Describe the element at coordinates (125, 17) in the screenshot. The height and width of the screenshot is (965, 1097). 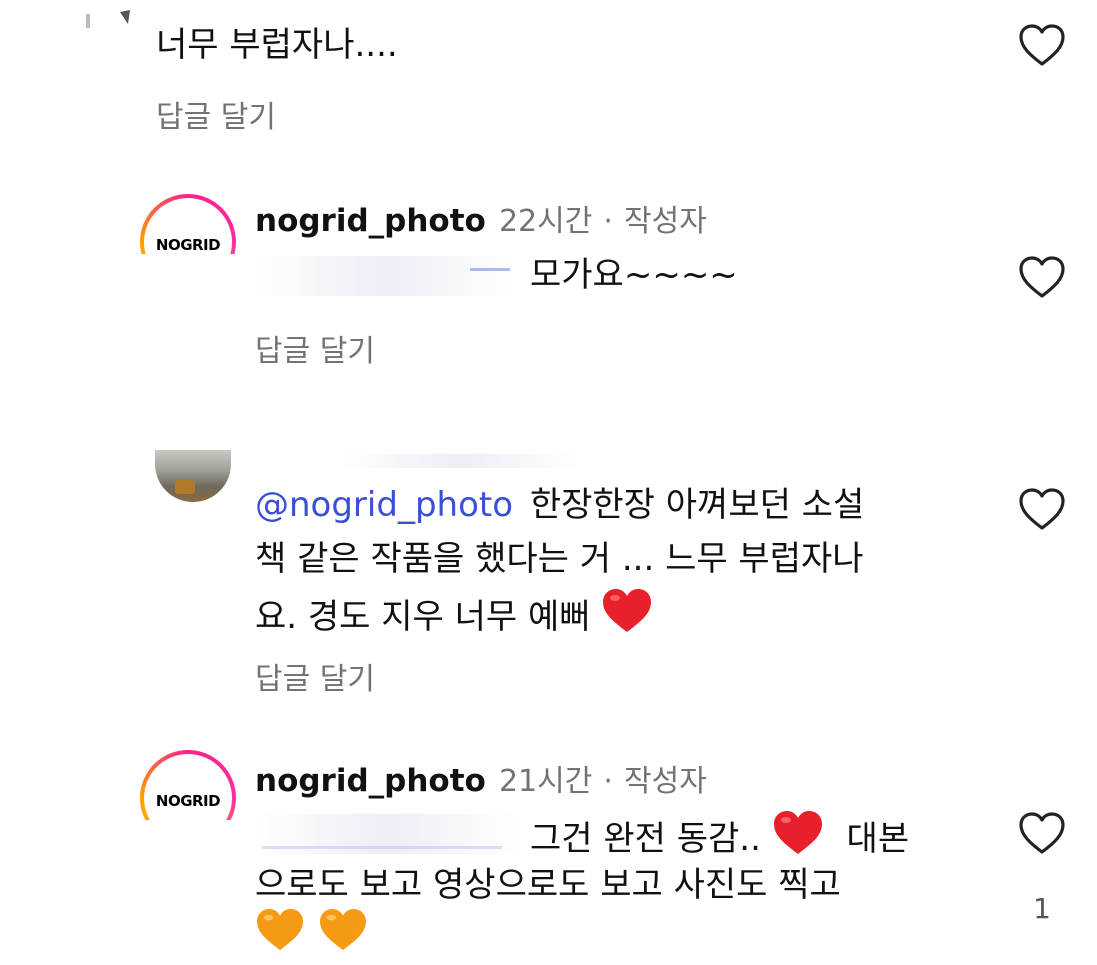
I see `avatar-partial` at that location.